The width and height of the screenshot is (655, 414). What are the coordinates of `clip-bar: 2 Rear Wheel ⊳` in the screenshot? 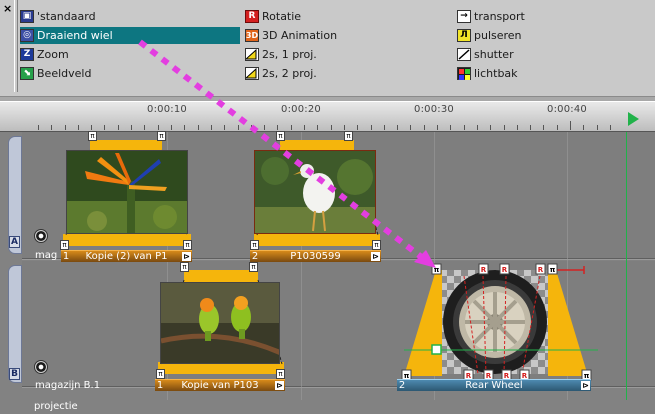 It's located at (494, 385).